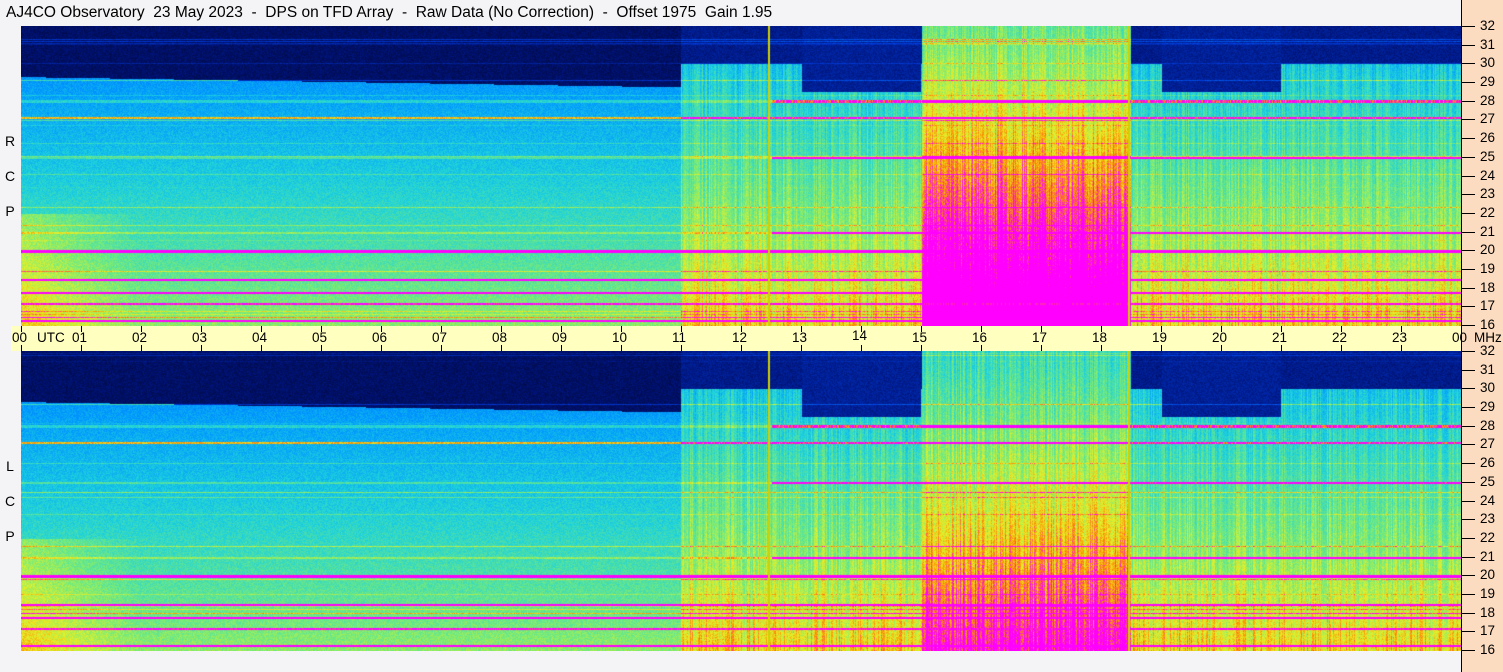 This screenshot has width=1503, height=672. Describe the element at coordinates (1488, 118) in the screenshot. I see `freq-tick-label: 27` at that location.